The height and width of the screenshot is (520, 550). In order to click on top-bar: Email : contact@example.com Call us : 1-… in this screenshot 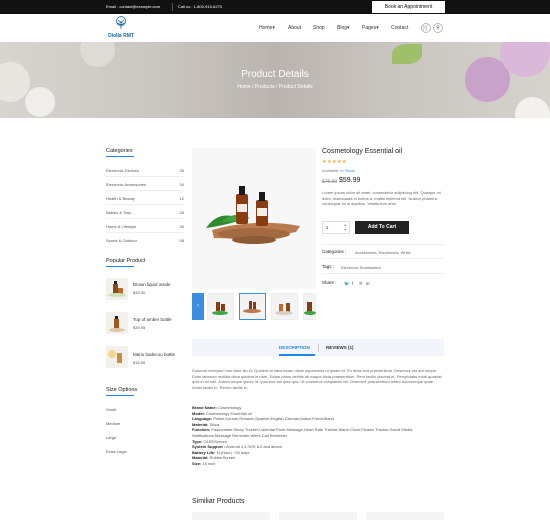, I will do `click(275, 7)`.